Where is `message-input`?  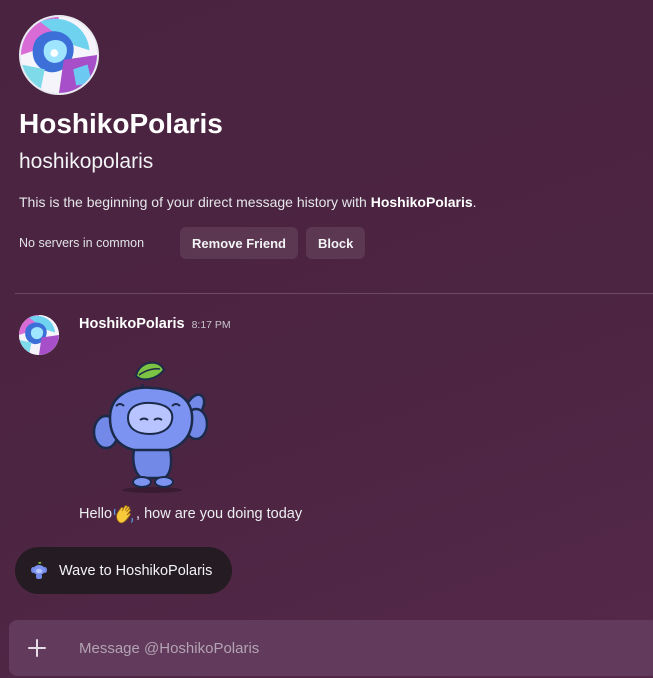
message-input is located at coordinates (359, 648).